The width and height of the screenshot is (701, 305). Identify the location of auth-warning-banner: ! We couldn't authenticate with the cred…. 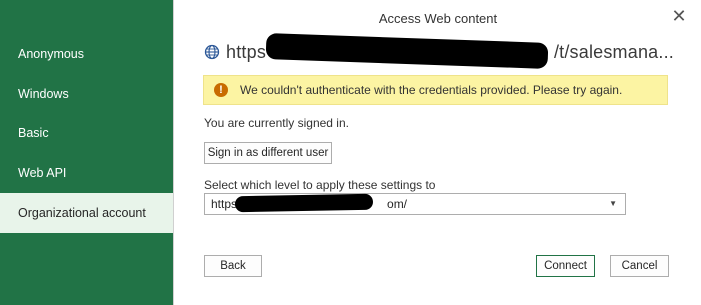
(435, 90).